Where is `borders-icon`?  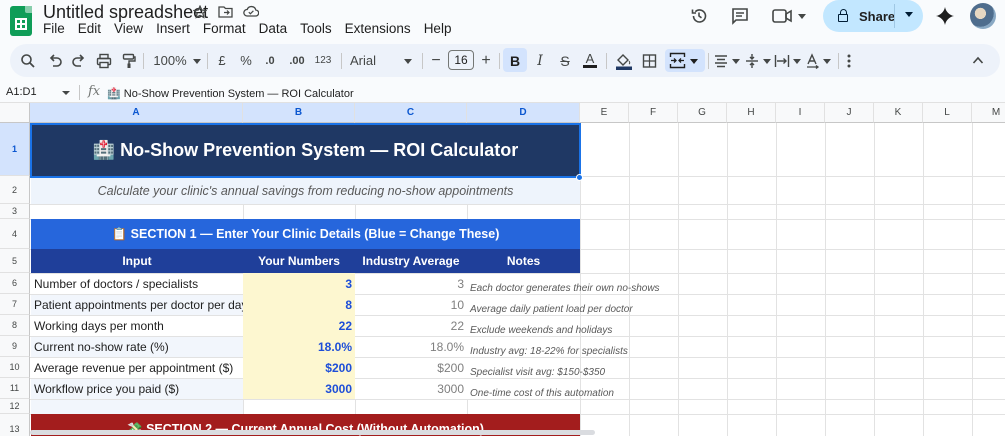
borders-icon is located at coordinates (649, 61).